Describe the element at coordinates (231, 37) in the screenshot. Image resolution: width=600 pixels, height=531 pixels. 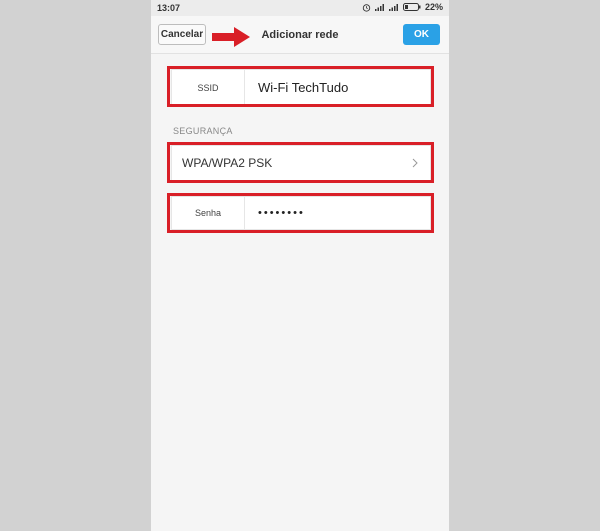
I see `red-arrow-icon` at that location.